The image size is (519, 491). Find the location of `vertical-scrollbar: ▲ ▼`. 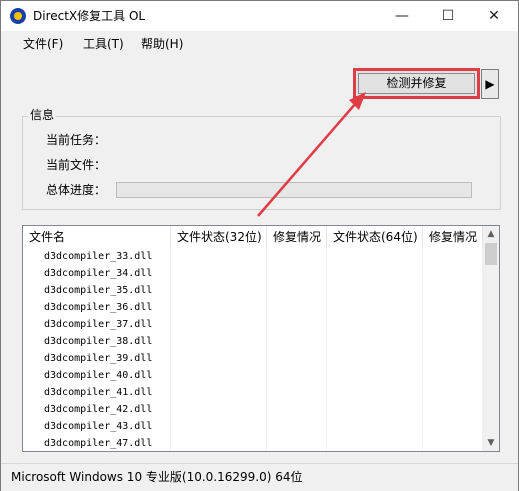

vertical-scrollbar: ▲ ▼ is located at coordinates (491, 338).